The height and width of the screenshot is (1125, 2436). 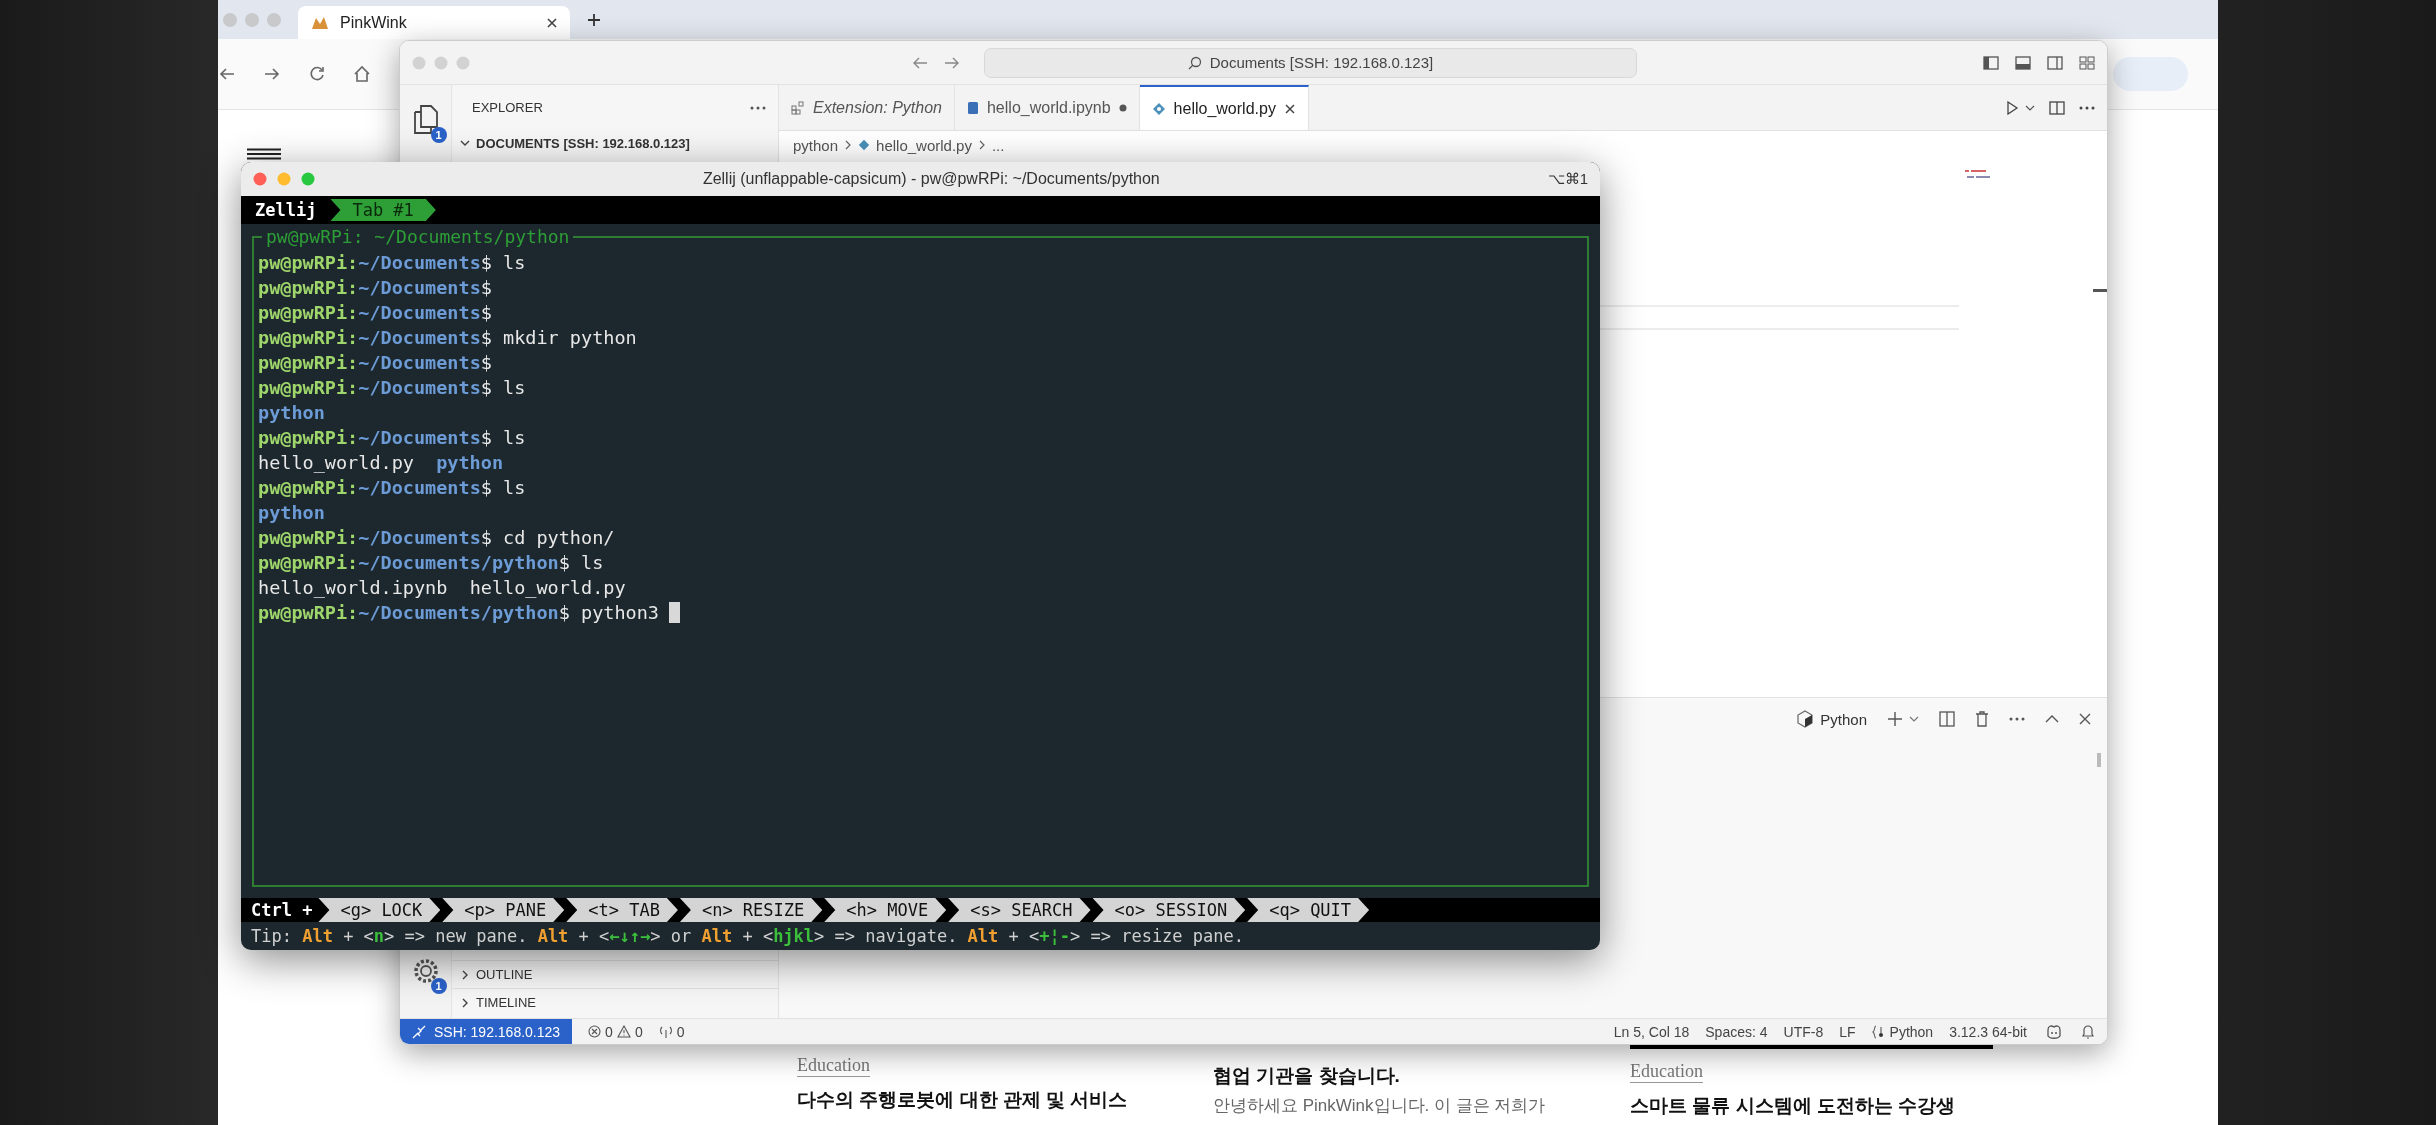 What do you see at coordinates (1843, 719) in the screenshot?
I see `terminal-name: Python` at bounding box center [1843, 719].